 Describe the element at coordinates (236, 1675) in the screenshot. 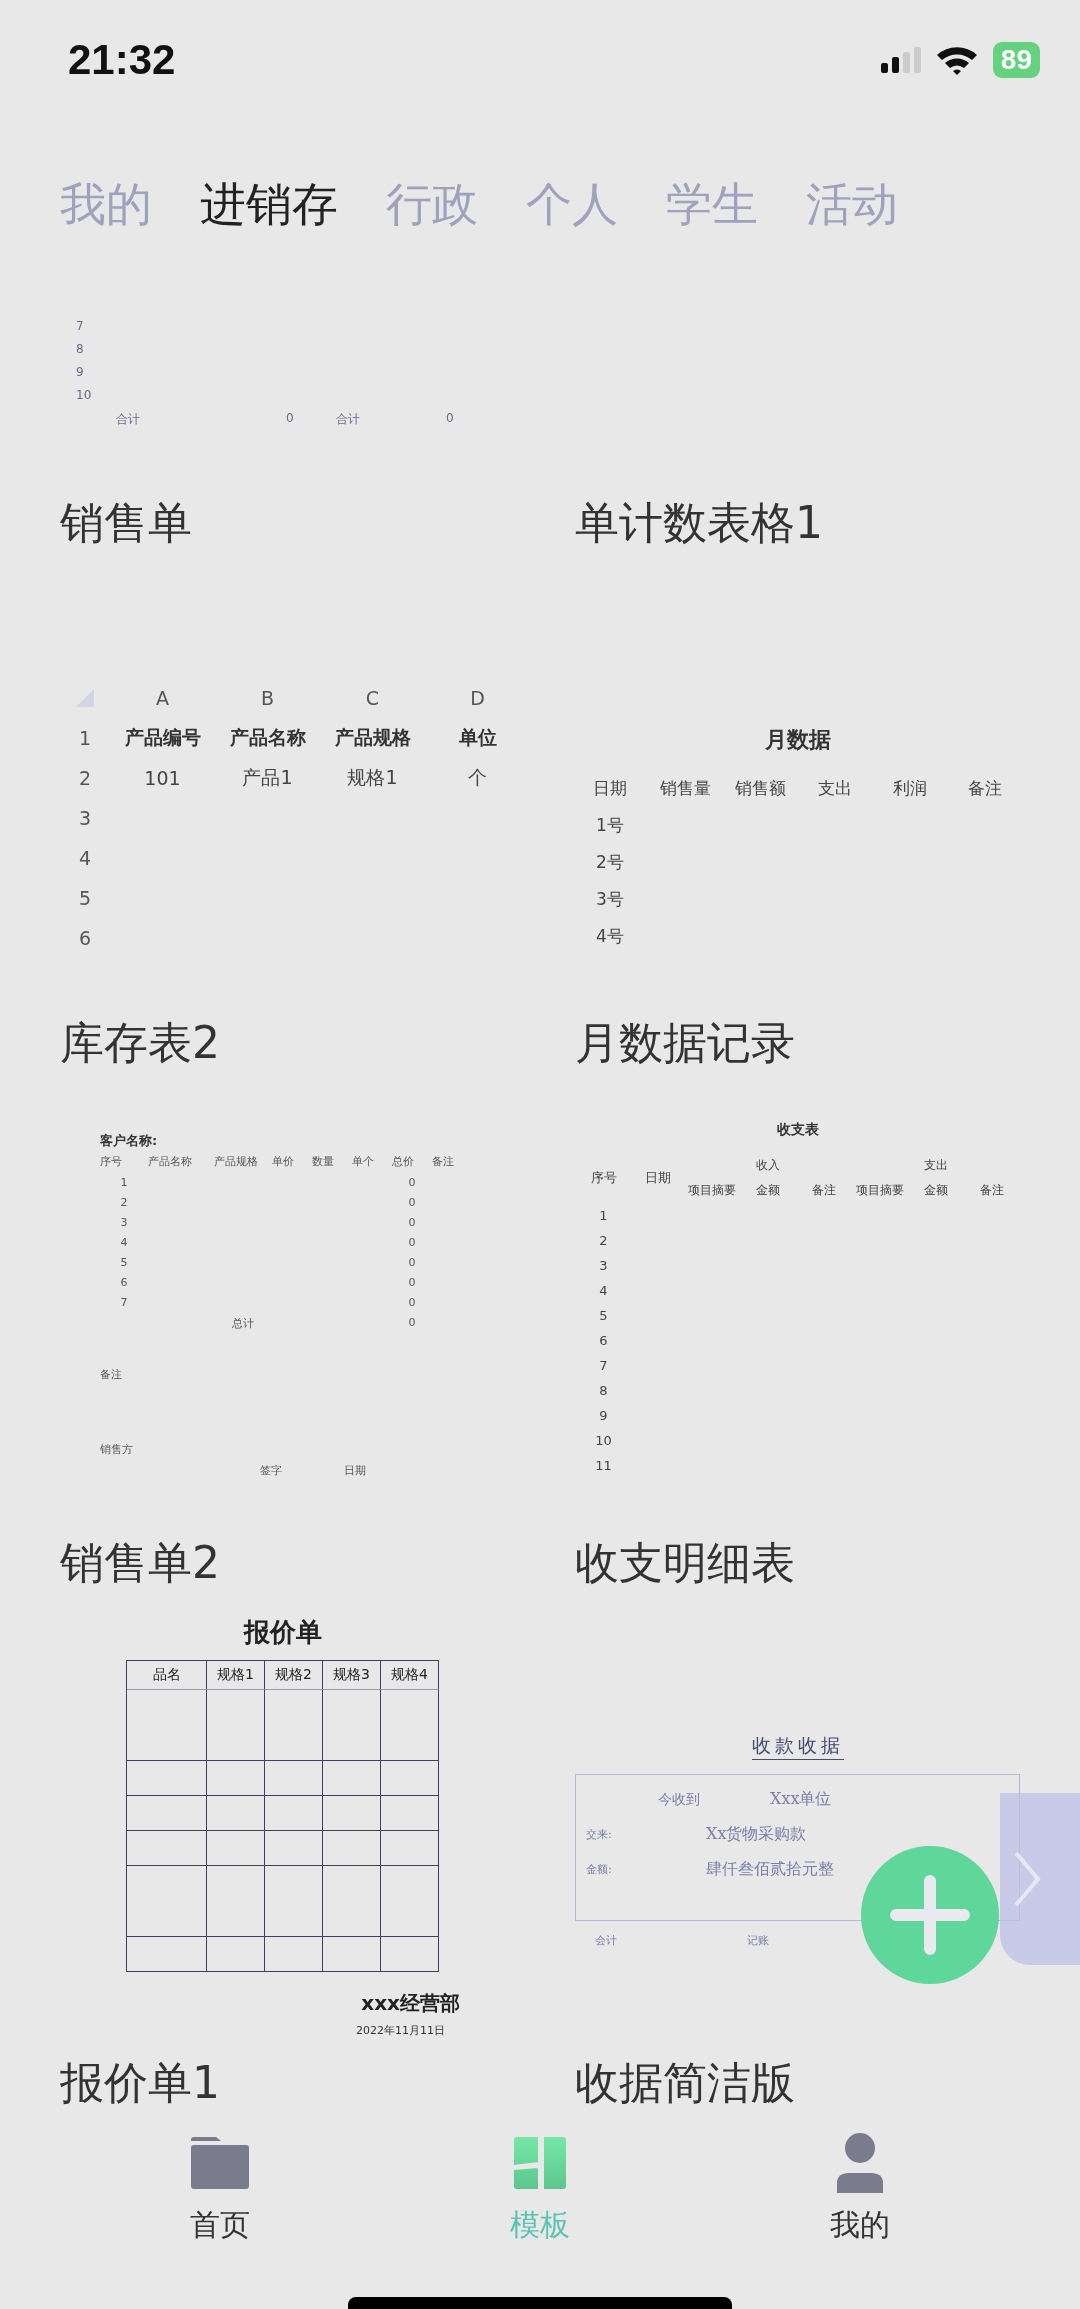

I see `column-header: 规格1` at that location.